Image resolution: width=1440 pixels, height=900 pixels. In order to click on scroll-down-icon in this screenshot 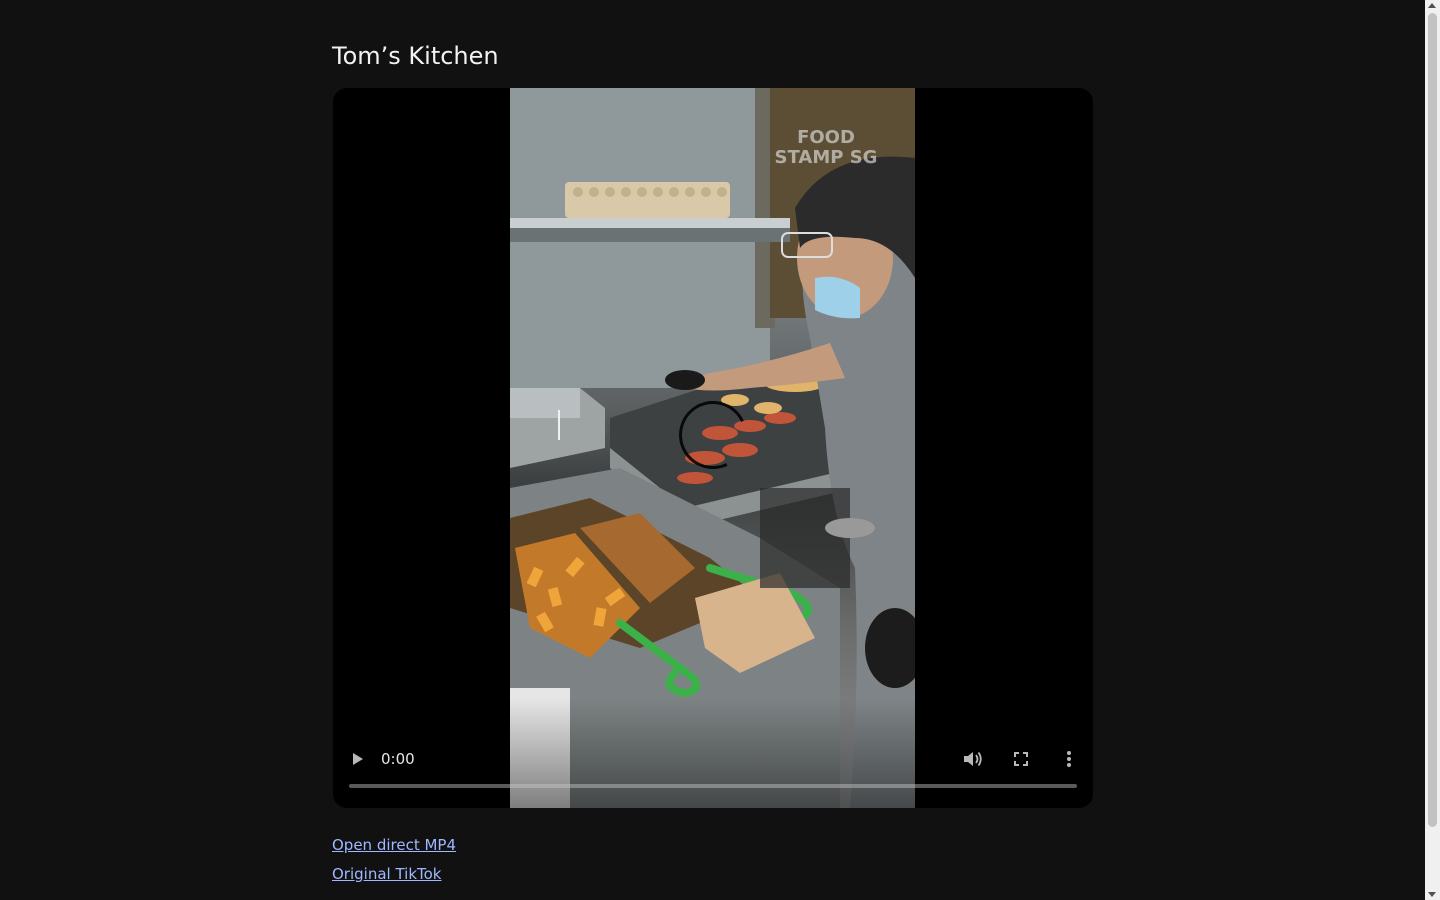, I will do `click(1432, 894)`.